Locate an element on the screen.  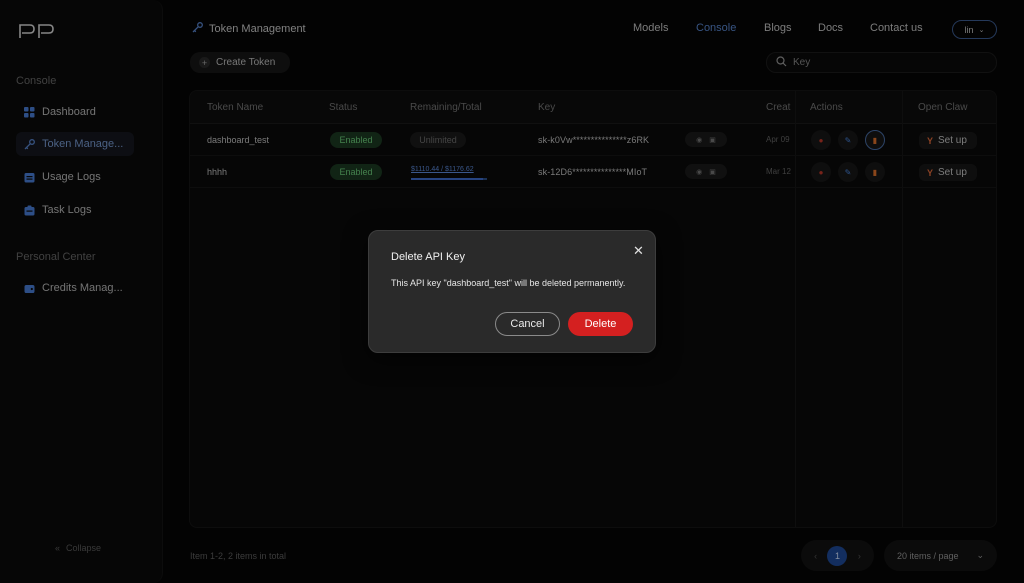
close-icon: ✕ is located at coordinates (638, 251).